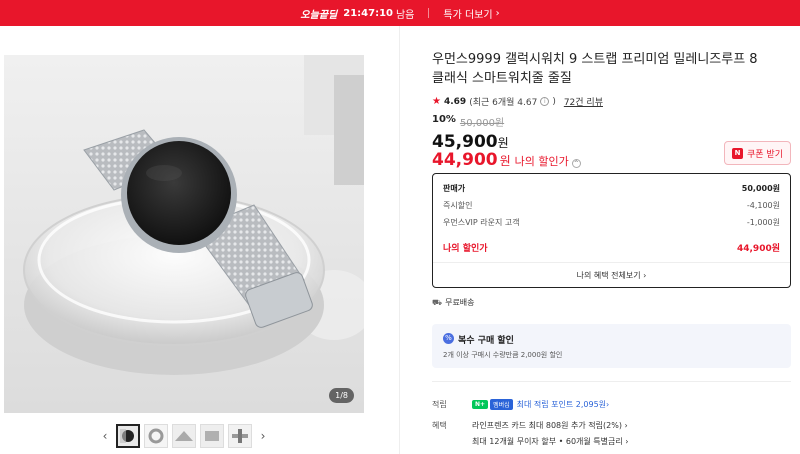 The height and width of the screenshot is (454, 800). I want to click on price-row-value: -4,100원, so click(763, 205).